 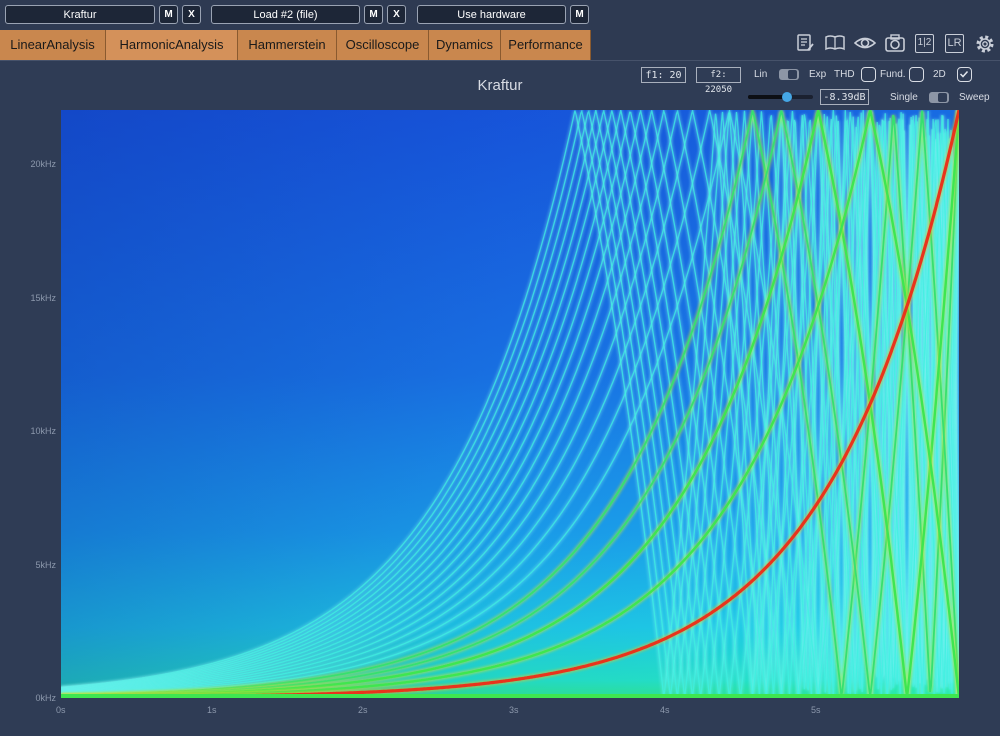 I want to click on eye-icon, so click(x=865, y=44).